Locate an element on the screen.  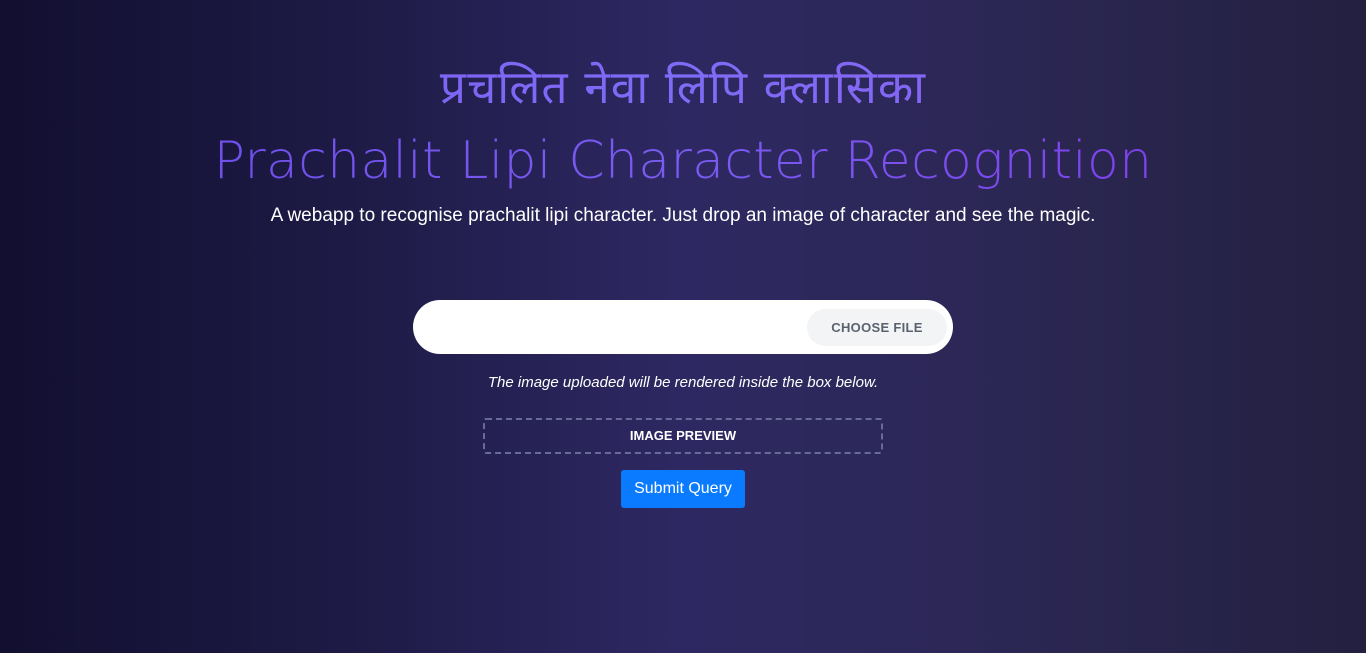
choose-file-button: CHOOSE FILE is located at coordinates (877, 327).